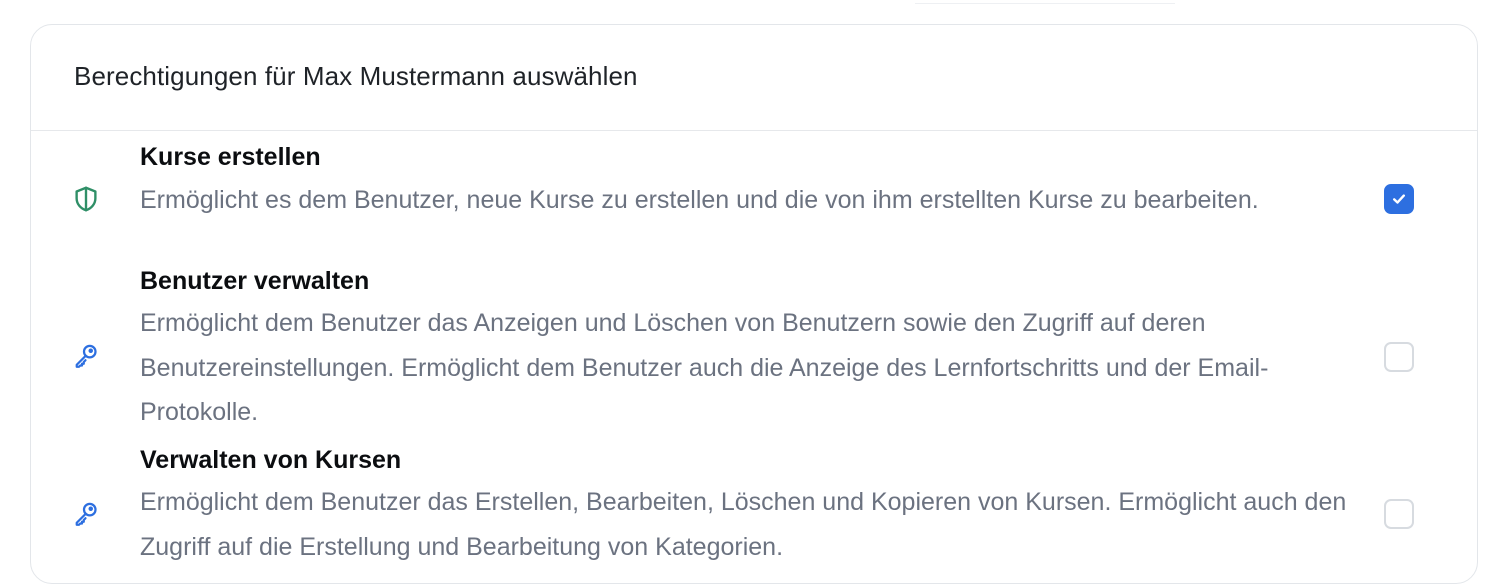 The image size is (1510, 584). Describe the element at coordinates (255, 281) in the screenshot. I see `permission-title: Benutzer verwalten` at that location.